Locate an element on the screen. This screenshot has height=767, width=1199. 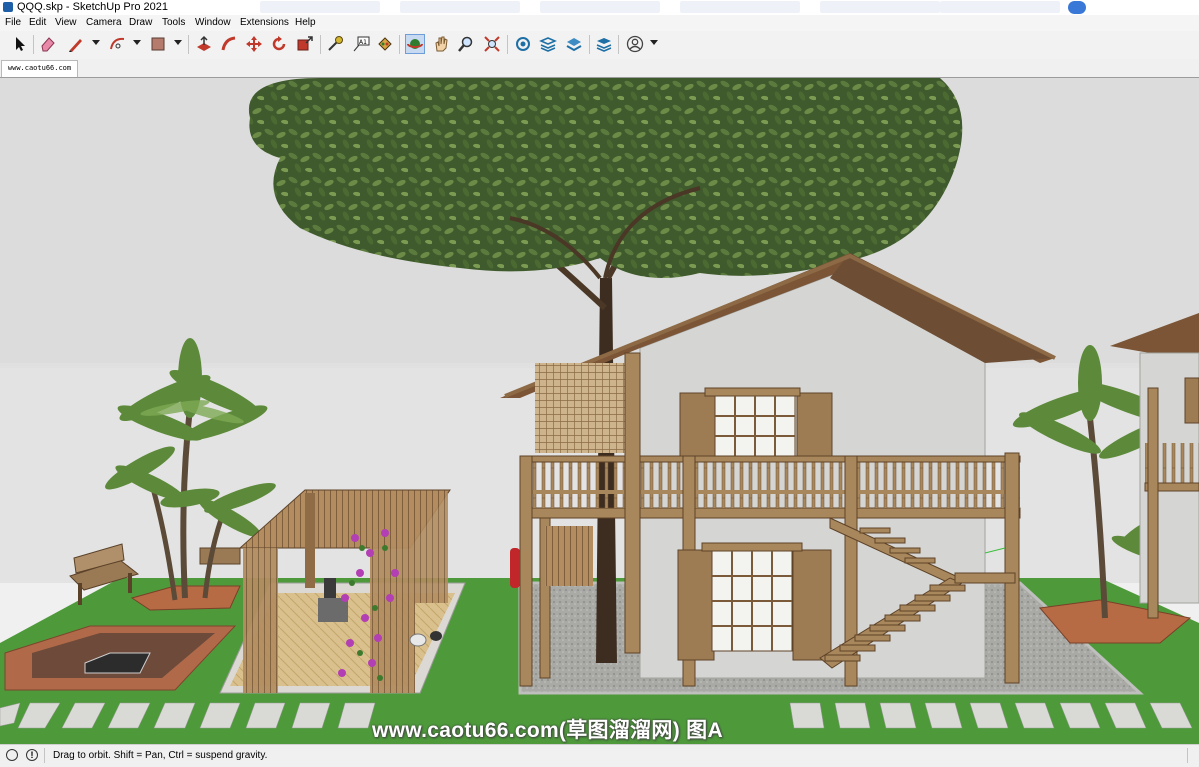
text-tool-button: A1 is located at coordinates (361, 44).